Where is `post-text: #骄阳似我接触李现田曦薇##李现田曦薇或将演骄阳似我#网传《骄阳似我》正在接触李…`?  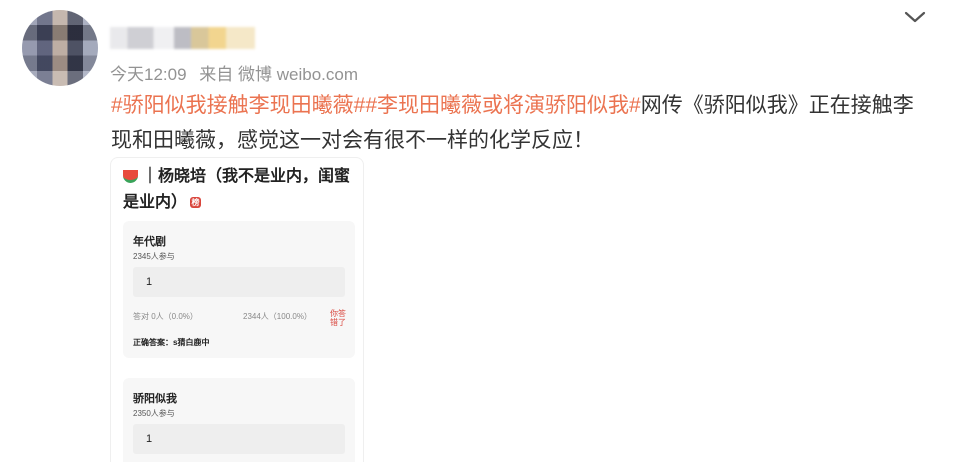 post-text: #骄阳似我接触李现田曦薇##李现田曦薇或将演骄阳似我#网传《骄阳似我》正在接触李… is located at coordinates (518, 123).